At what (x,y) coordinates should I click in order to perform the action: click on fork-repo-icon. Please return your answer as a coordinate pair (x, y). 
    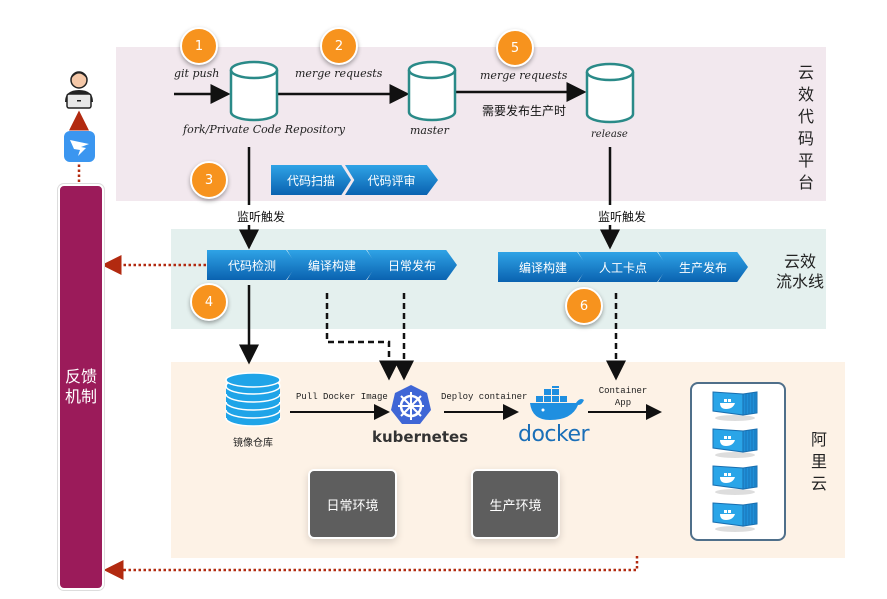
    Looking at the image, I should click on (254, 91).